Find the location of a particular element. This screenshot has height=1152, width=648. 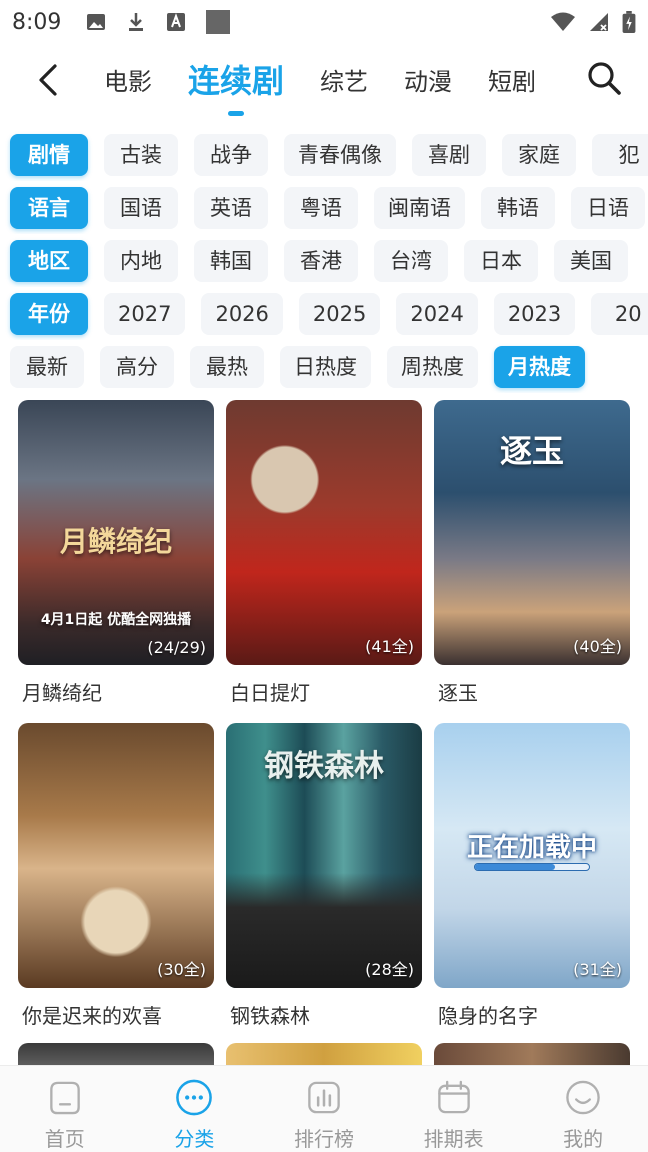

image-notification-icon is located at coordinates (96, 22).